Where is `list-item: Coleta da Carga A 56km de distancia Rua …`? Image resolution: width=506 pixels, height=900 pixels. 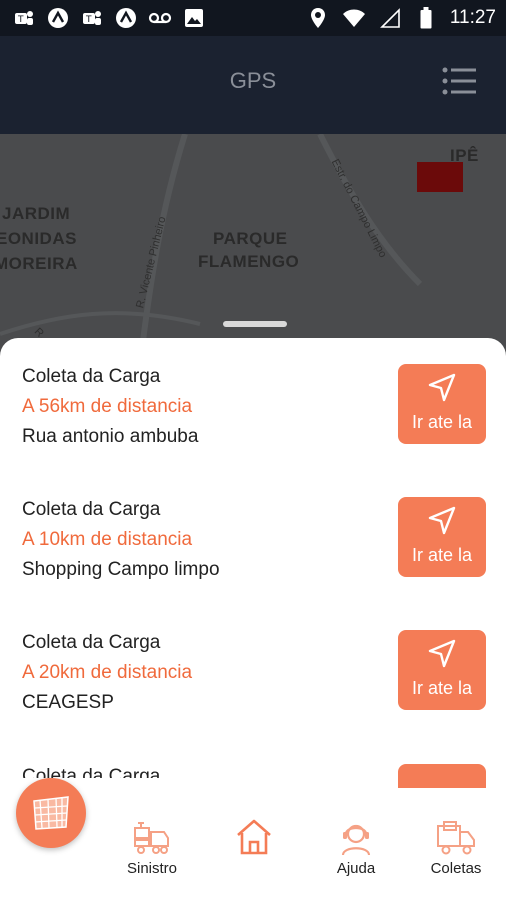 list-item: Coleta da Carga A 56km de distancia Rua … is located at coordinates (253, 415).